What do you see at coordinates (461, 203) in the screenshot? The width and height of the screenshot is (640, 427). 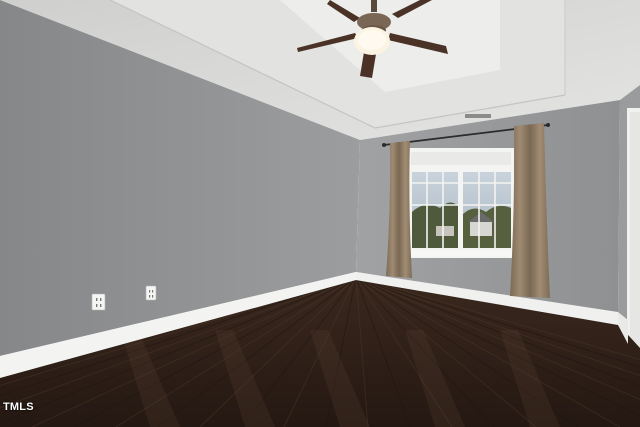 I see `window` at bounding box center [461, 203].